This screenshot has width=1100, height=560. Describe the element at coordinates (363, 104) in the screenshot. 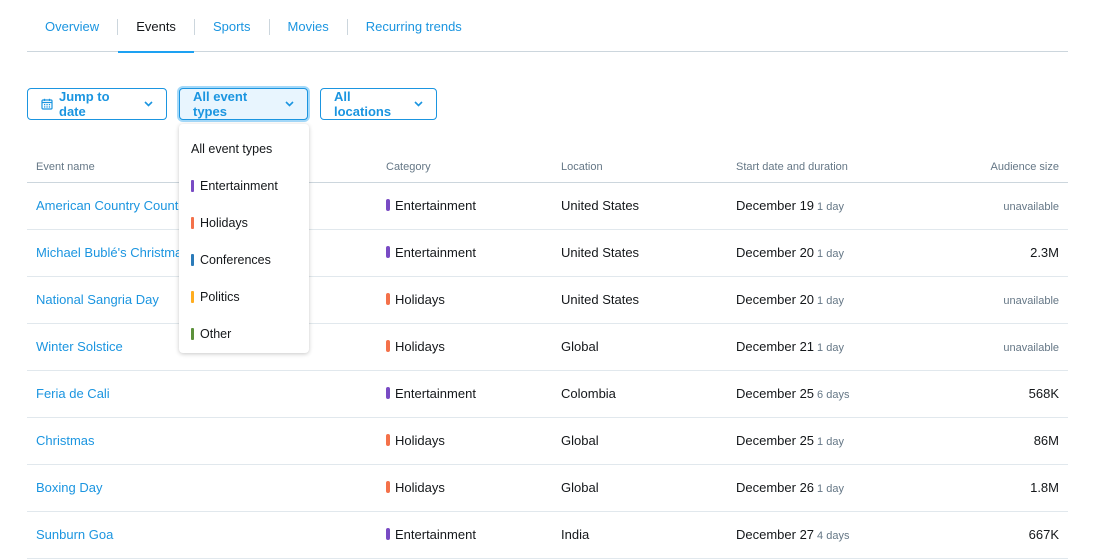

I see `locations-label: All locations` at that location.